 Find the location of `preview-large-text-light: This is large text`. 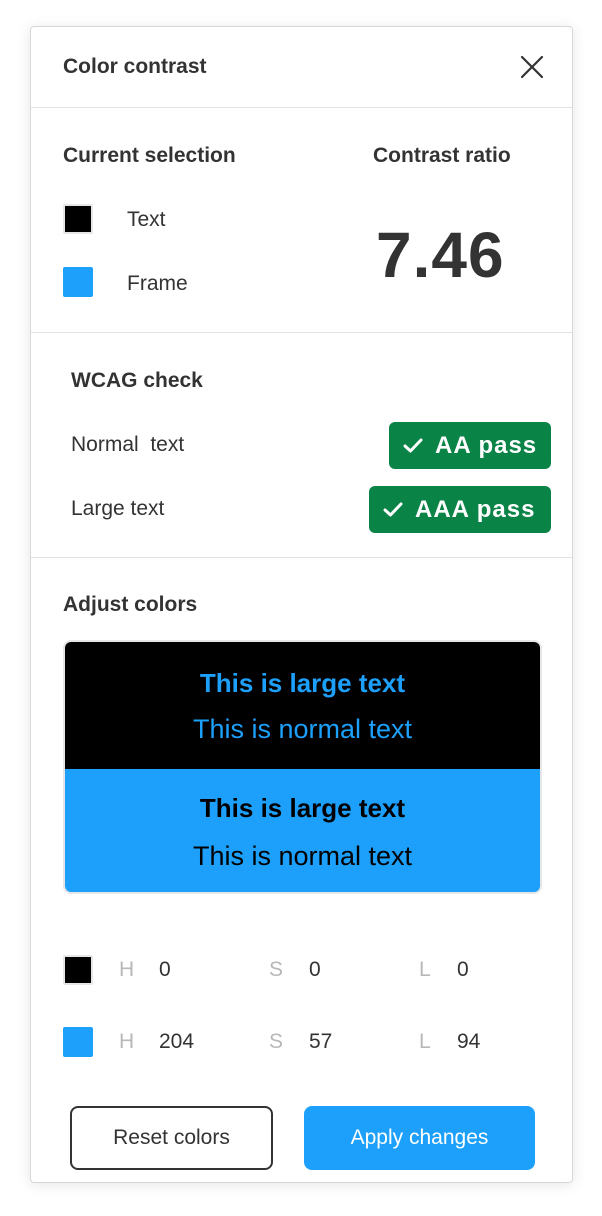

preview-large-text-light: This is large text is located at coordinates (302, 808).